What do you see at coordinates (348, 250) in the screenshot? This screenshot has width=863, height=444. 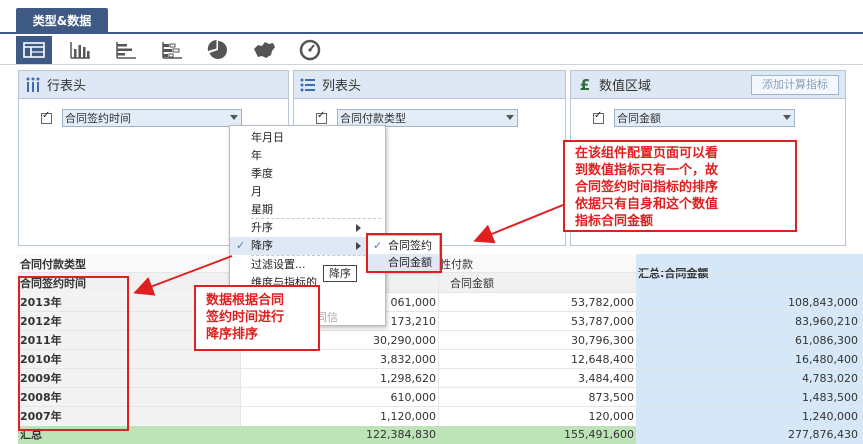 I see `annotation-arrows` at bounding box center [348, 250].